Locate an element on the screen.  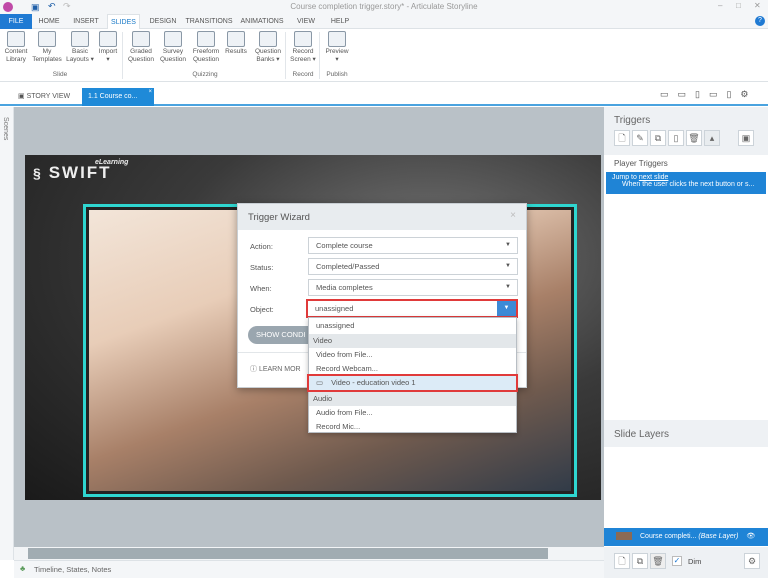
dialog-close-icon: × is located at coordinates (513, 215).